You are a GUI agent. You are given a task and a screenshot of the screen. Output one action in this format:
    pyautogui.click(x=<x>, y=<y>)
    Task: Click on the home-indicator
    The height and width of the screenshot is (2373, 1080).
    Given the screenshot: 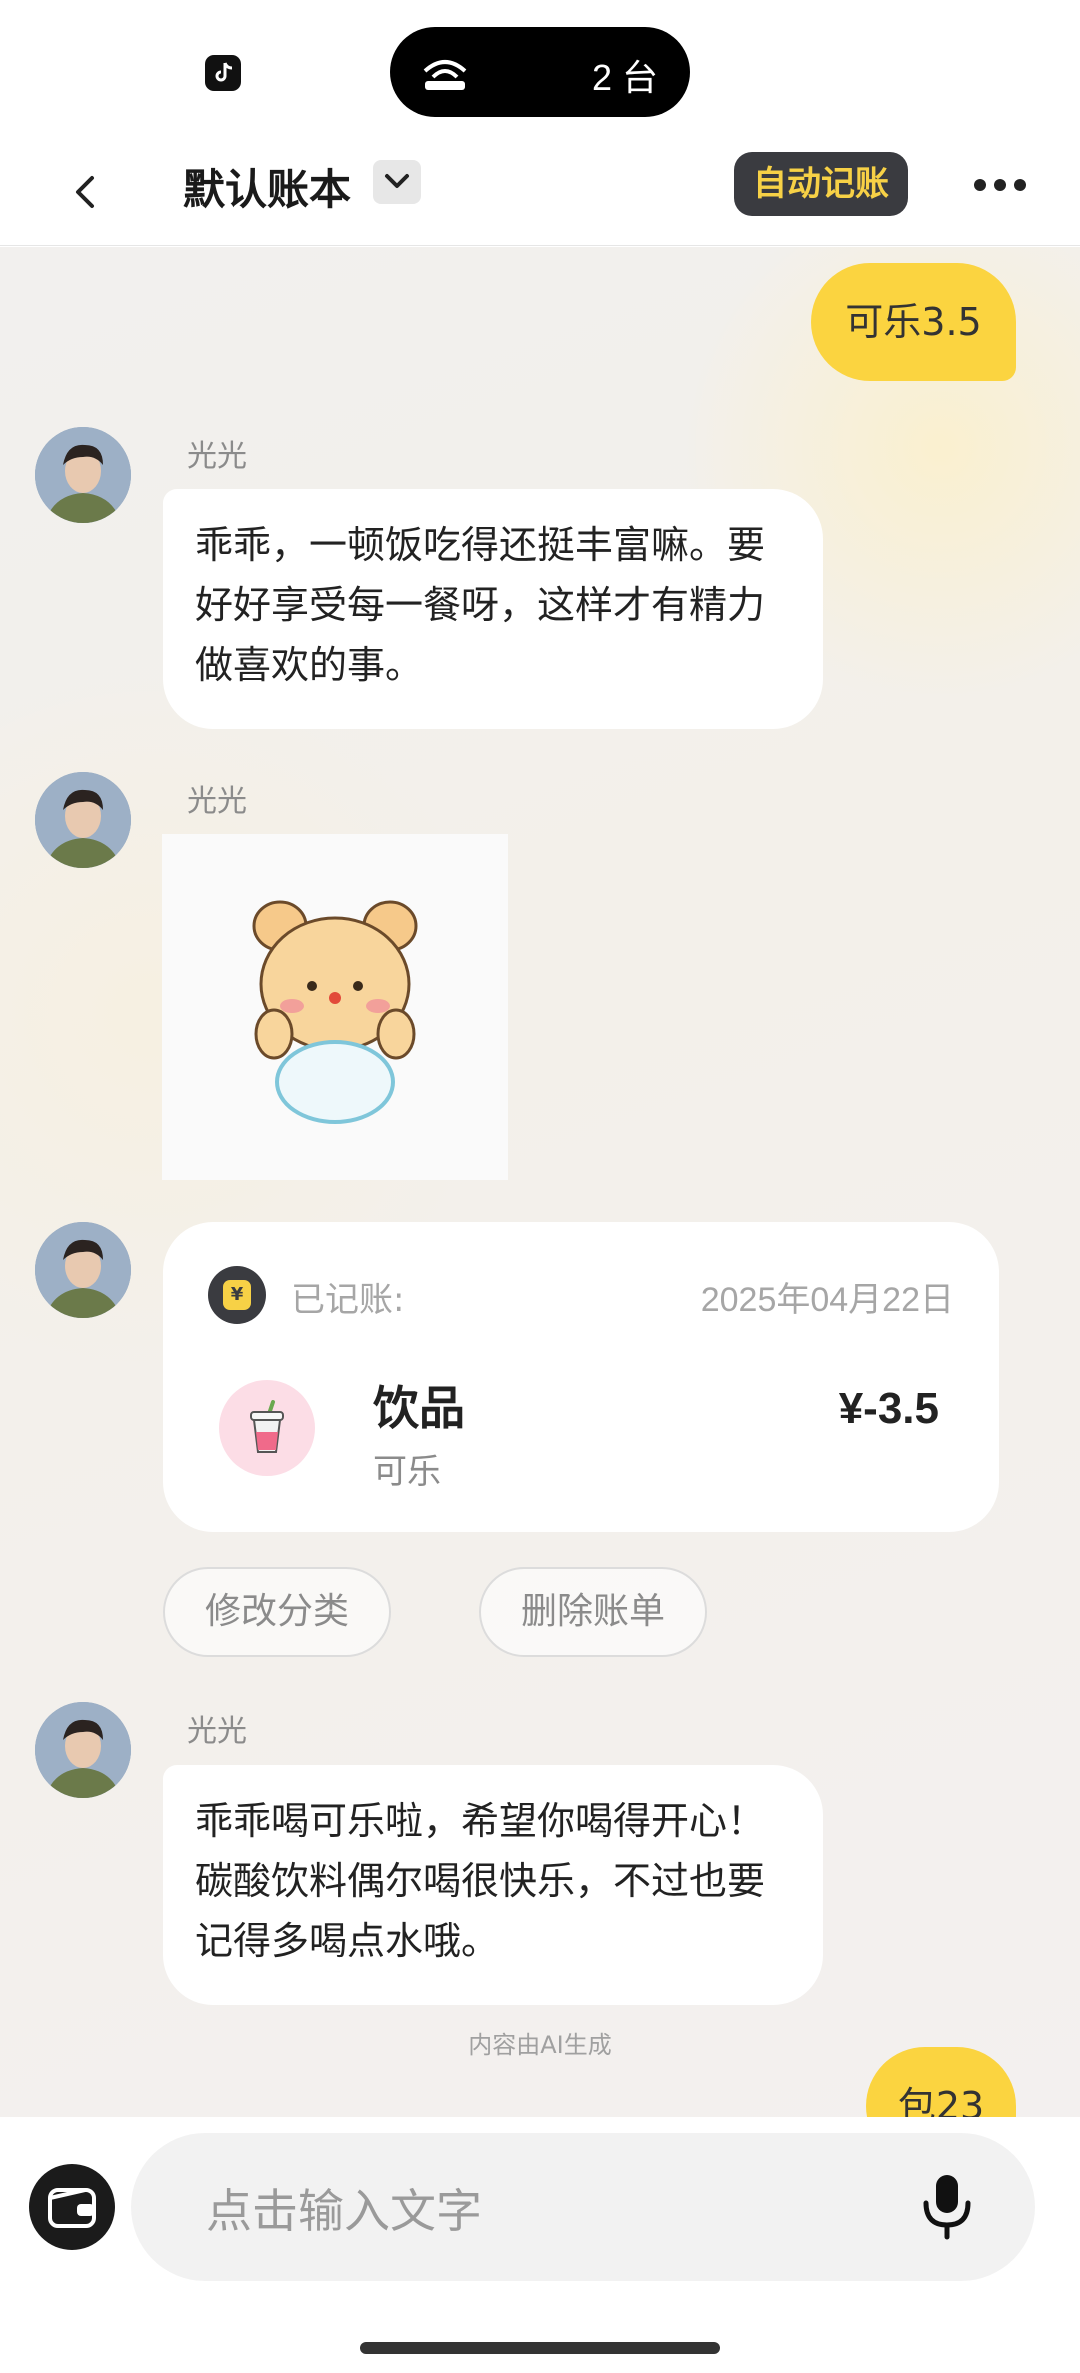 What is the action you would take?
    pyautogui.click(x=540, y=2348)
    